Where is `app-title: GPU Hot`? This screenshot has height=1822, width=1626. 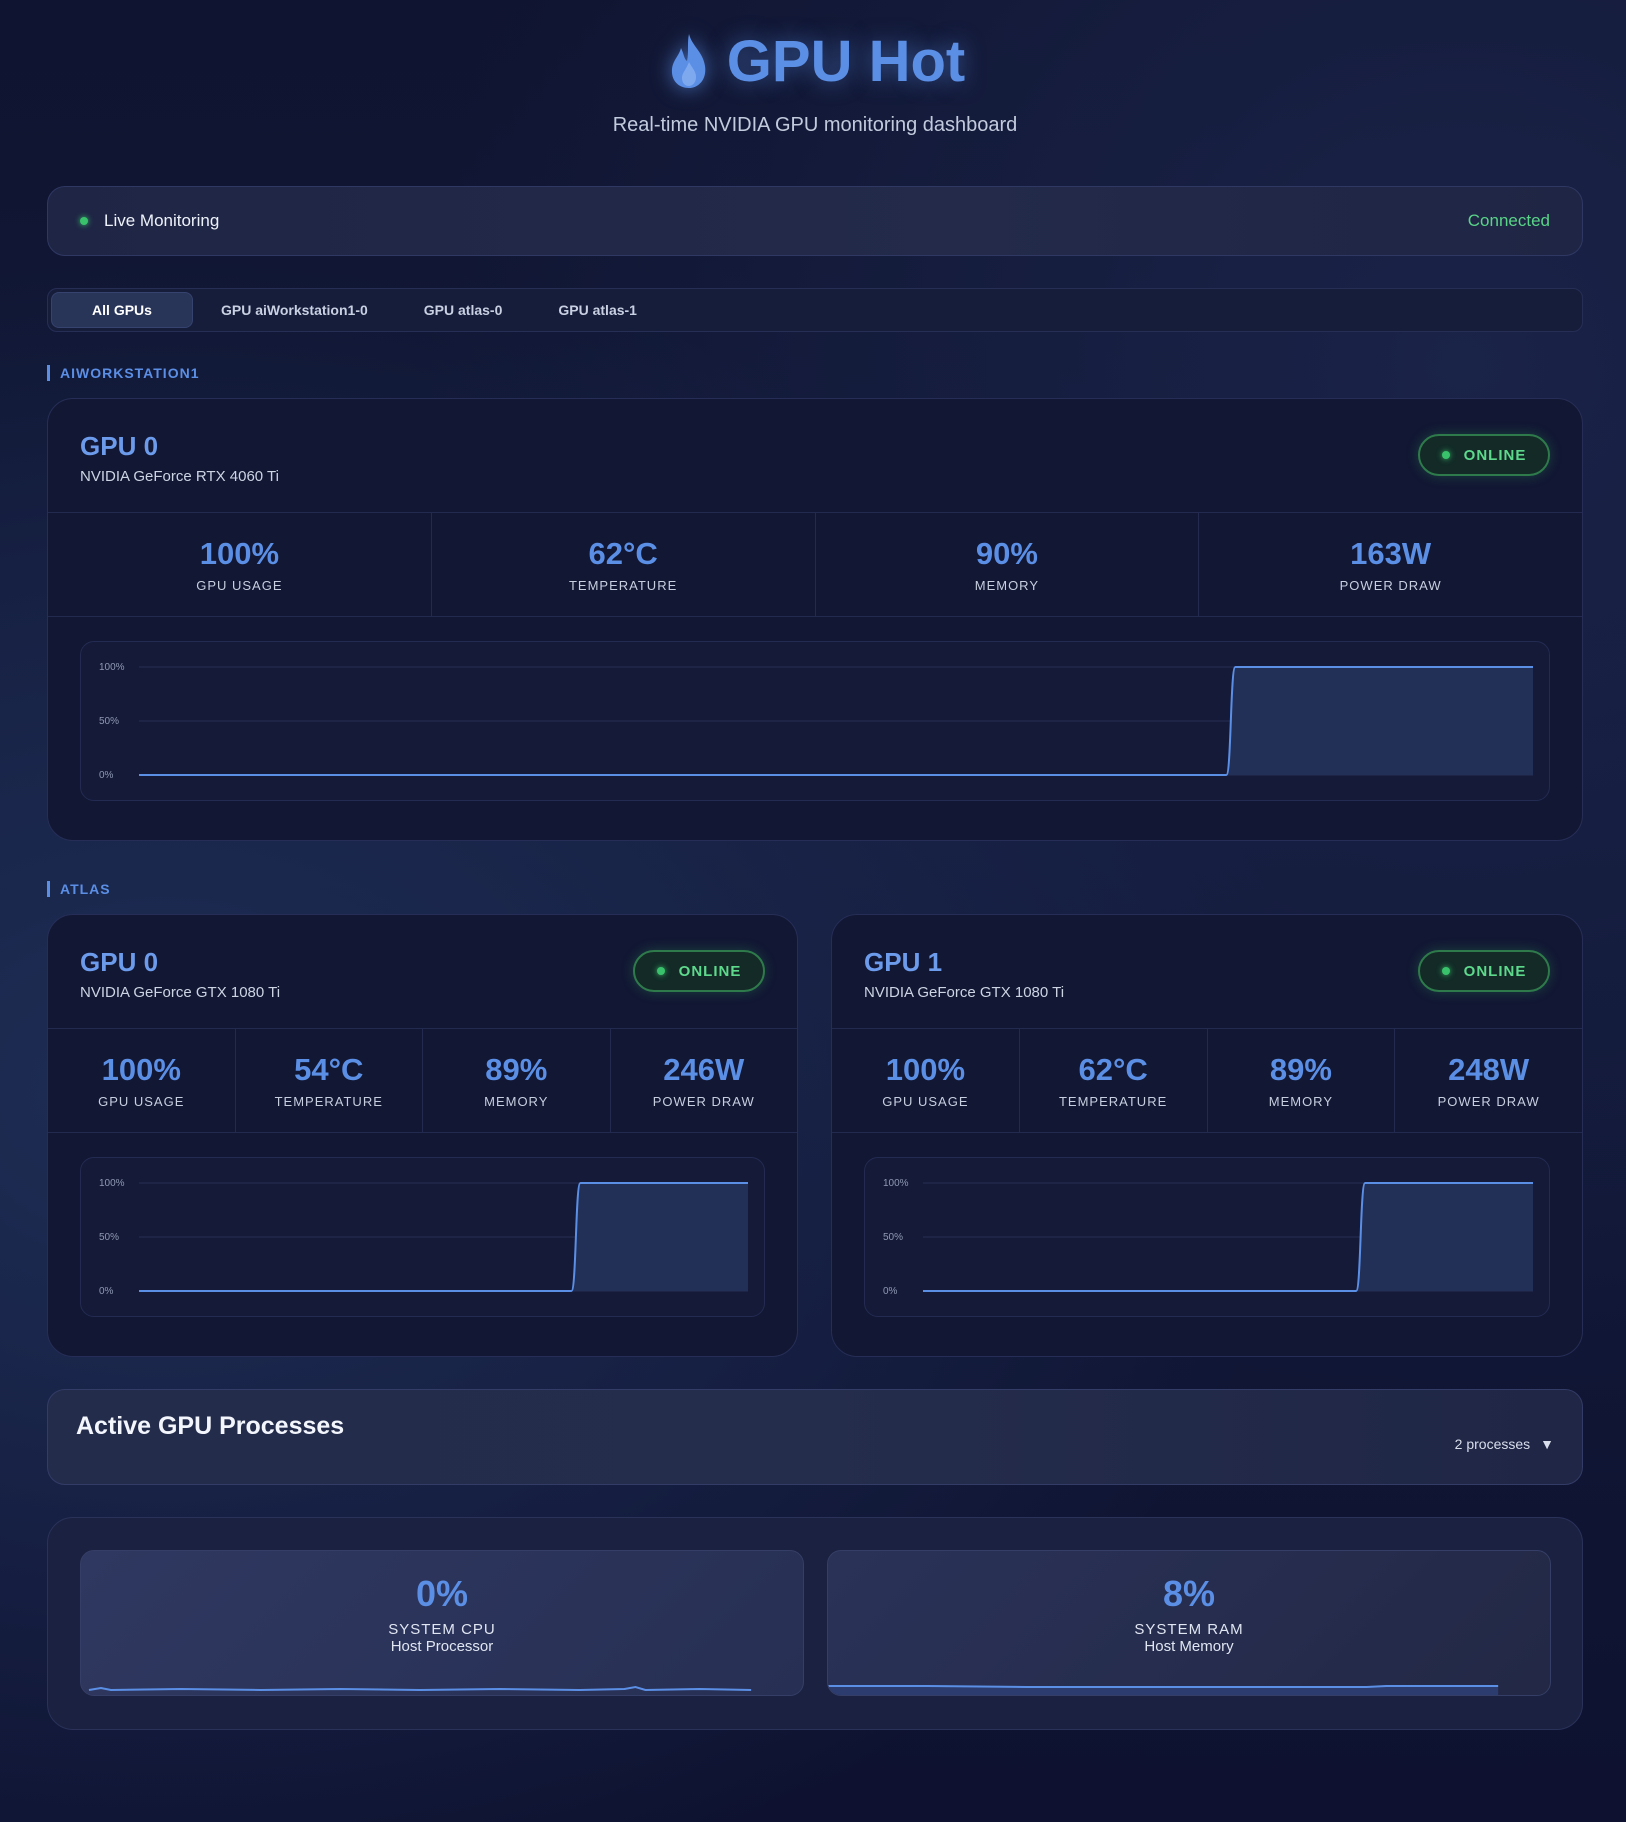 app-title: GPU Hot is located at coordinates (846, 61).